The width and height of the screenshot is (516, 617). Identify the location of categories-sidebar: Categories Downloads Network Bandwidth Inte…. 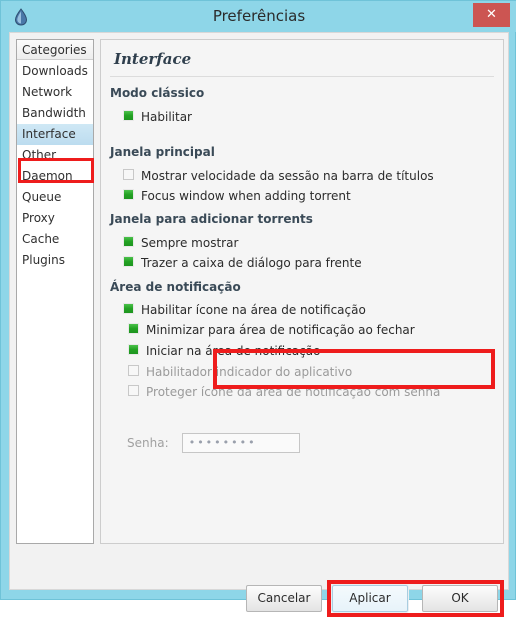
(55, 291).